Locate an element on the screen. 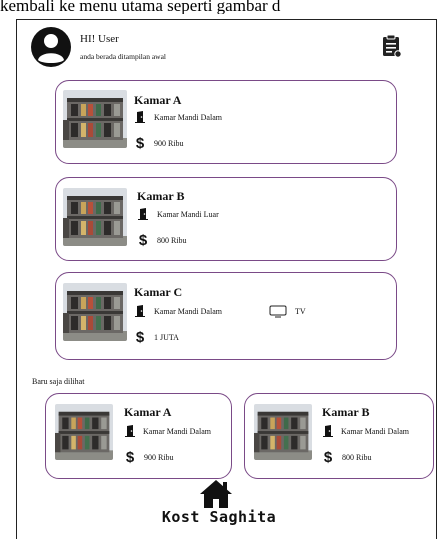 This screenshot has height=539, width=438. room-c-title: Kamar C is located at coordinates (158, 292).